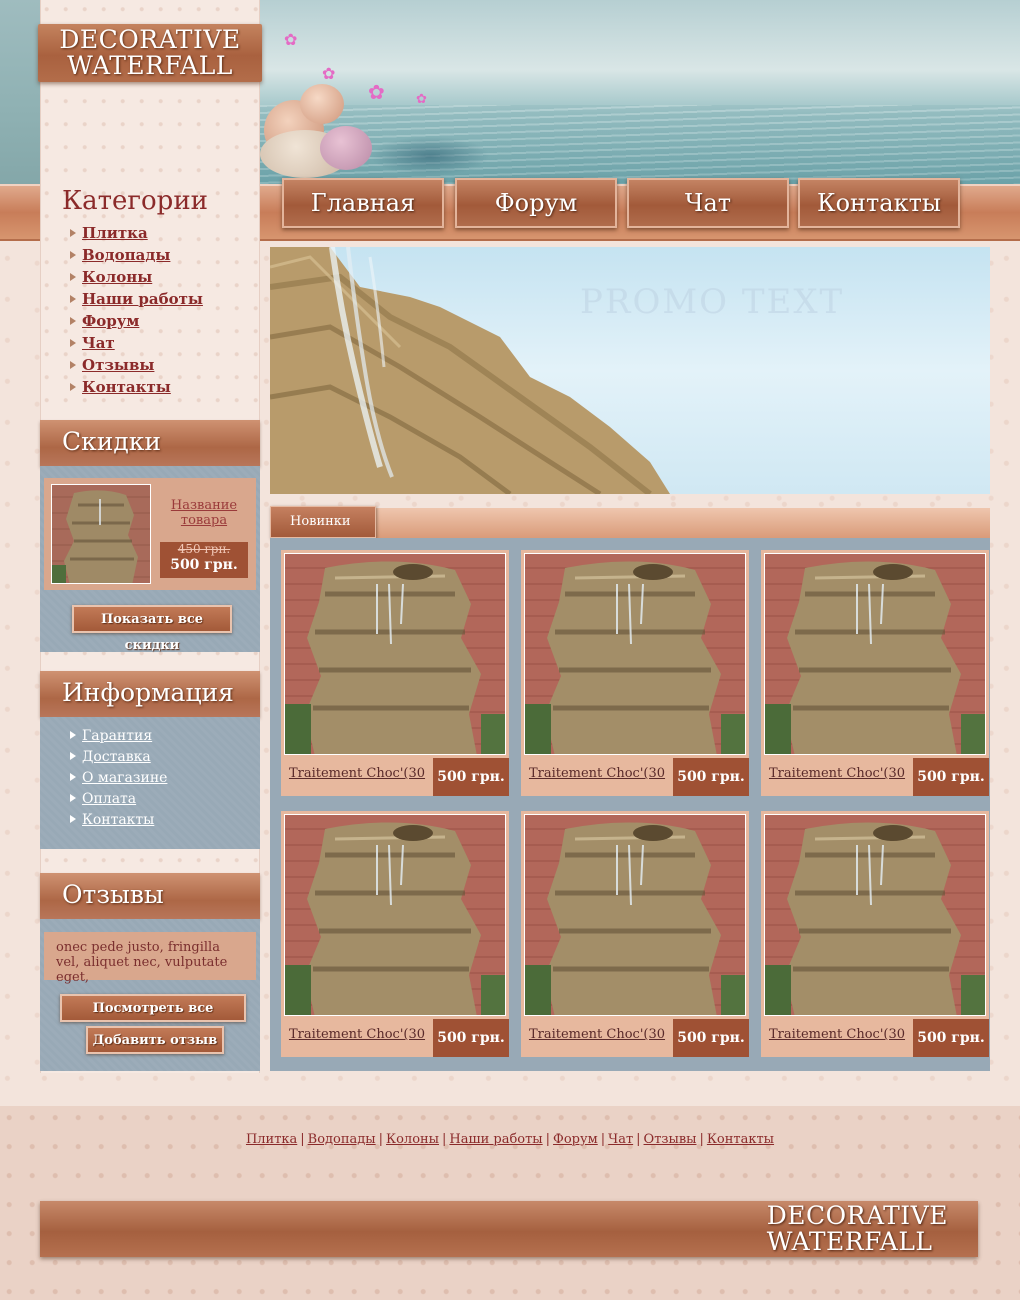  Describe the element at coordinates (630, 523) in the screenshot. I see `new-items-header` at that location.